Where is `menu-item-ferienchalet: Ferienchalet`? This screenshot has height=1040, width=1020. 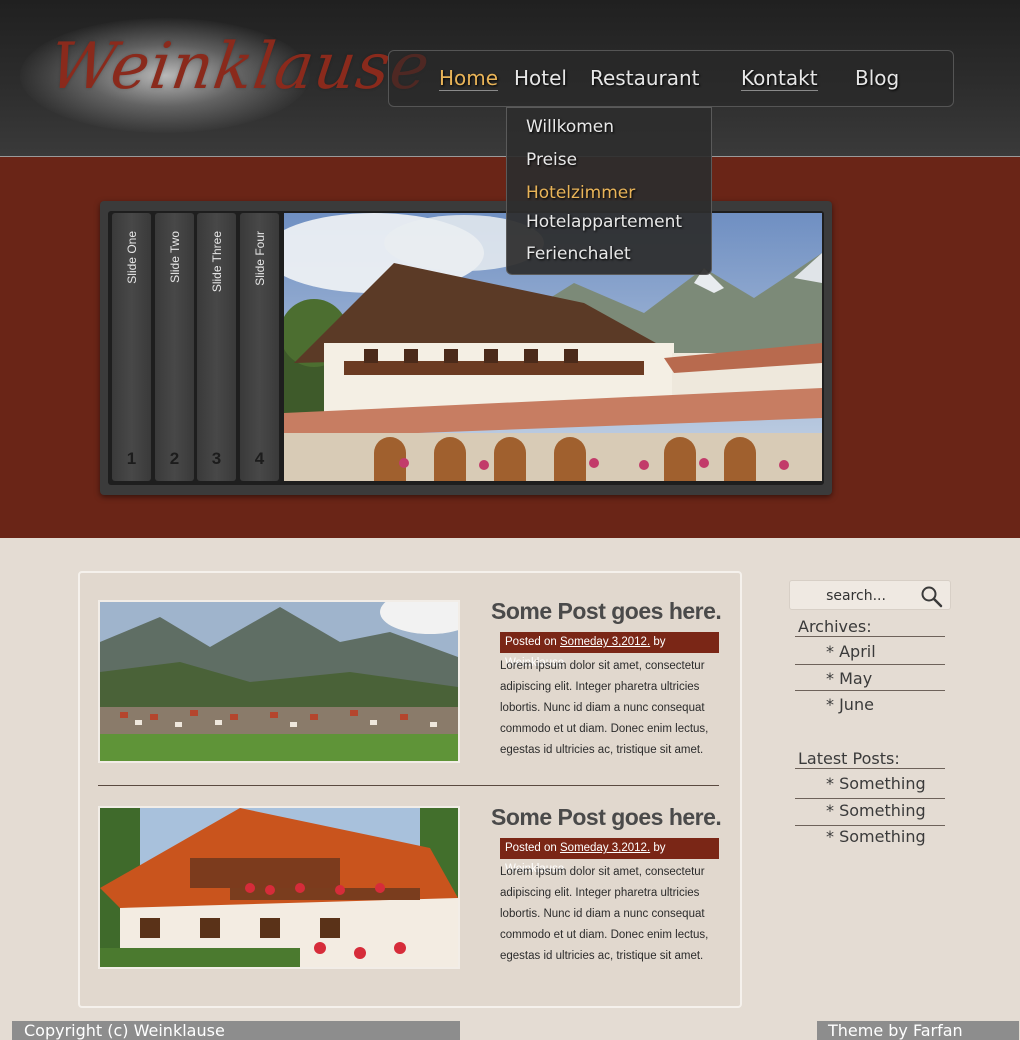 menu-item-ferienchalet: Ferienchalet is located at coordinates (578, 254).